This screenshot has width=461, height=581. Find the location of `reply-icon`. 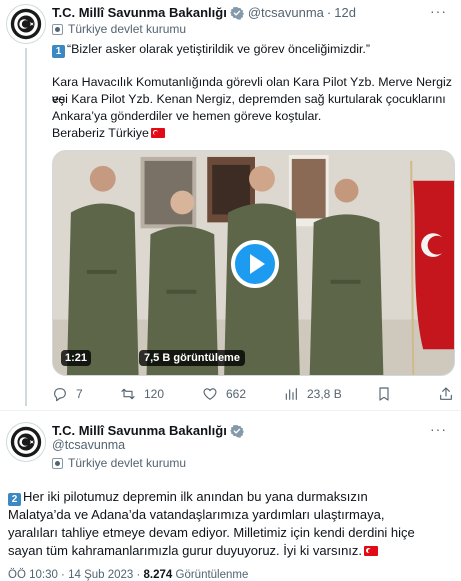

reply-icon is located at coordinates (60, 395).